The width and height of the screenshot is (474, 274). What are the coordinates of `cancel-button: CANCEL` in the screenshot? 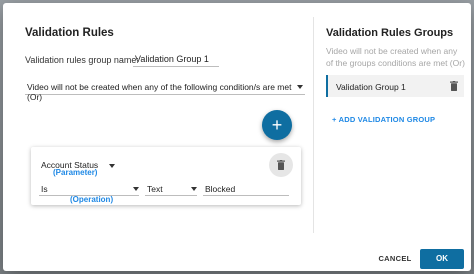 It's located at (395, 259).